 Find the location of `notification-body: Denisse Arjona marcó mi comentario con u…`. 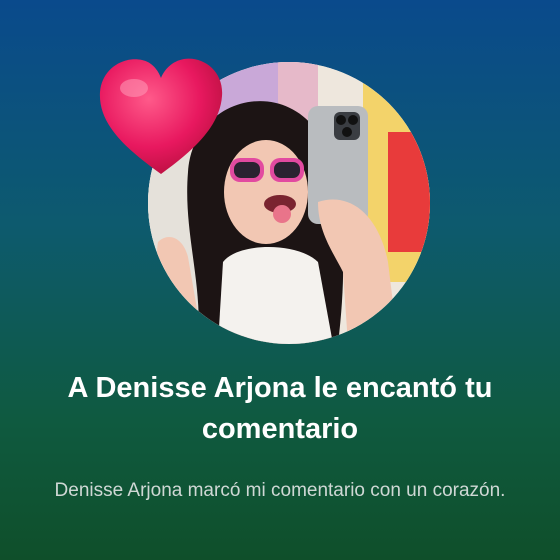

notification-body: Denisse Arjona marcó mi comentario con u… is located at coordinates (280, 490).